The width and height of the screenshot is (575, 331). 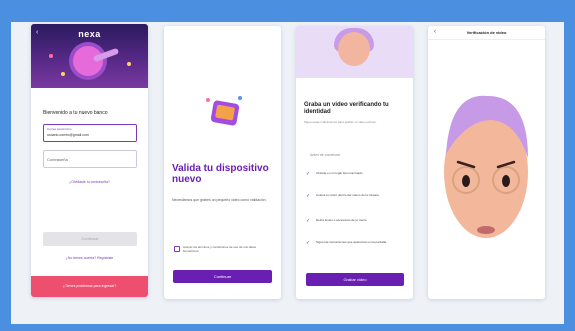 I want to click on forgot-password-link: ¿Olvidaste tu contraseña?, so click(x=89, y=182).